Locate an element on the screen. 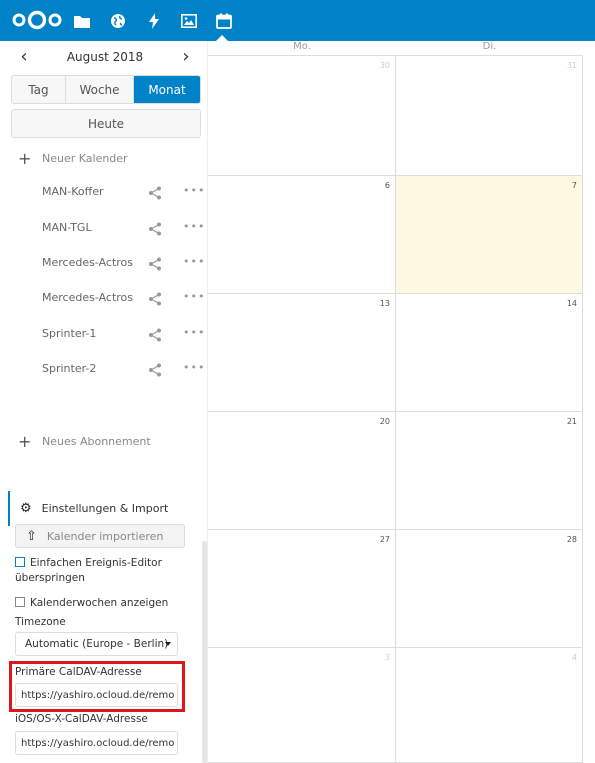  day-number: 13 is located at coordinates (384, 303).